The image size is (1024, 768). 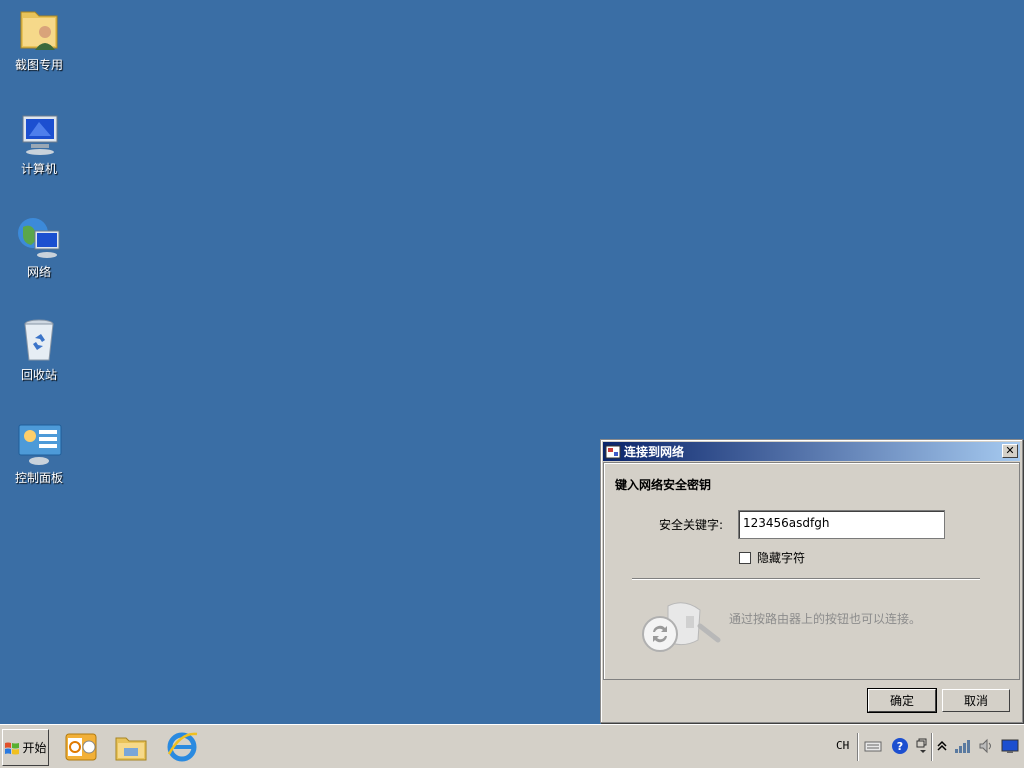 What do you see at coordinates (986, 746) in the screenshot?
I see `volume-icon` at bounding box center [986, 746].